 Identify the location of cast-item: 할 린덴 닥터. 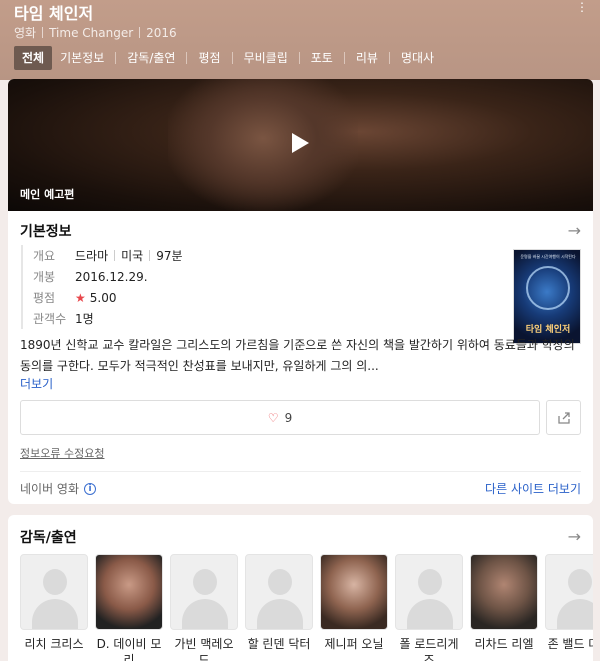
(279, 607).